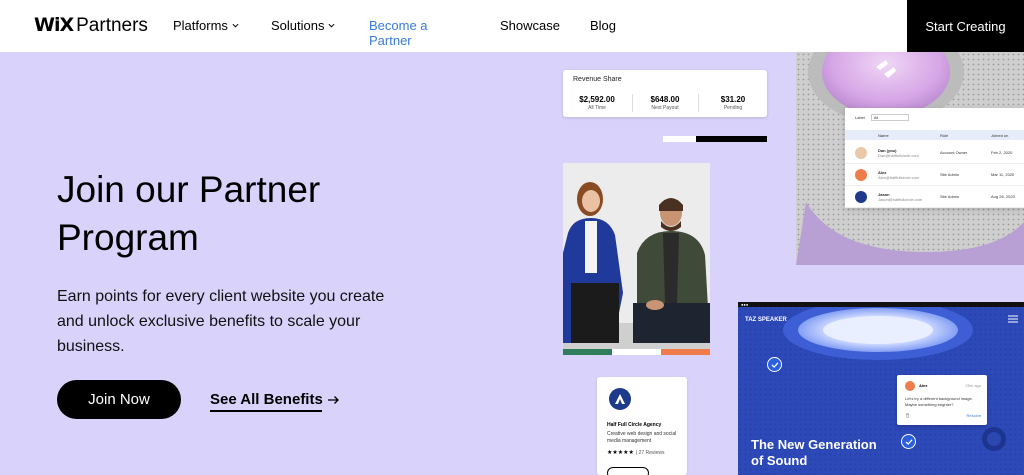  What do you see at coordinates (898, 155) in the screenshot?
I see `member-email: Dan@halffullcircle.com` at bounding box center [898, 155].